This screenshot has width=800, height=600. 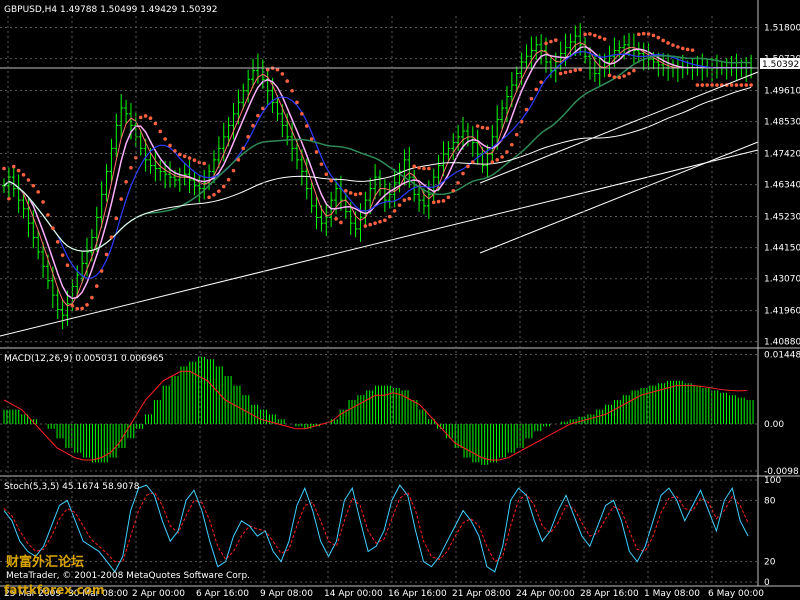 What do you see at coordinates (772, 481) in the screenshot?
I see `stoch-tick-label: 100` at bounding box center [772, 481].